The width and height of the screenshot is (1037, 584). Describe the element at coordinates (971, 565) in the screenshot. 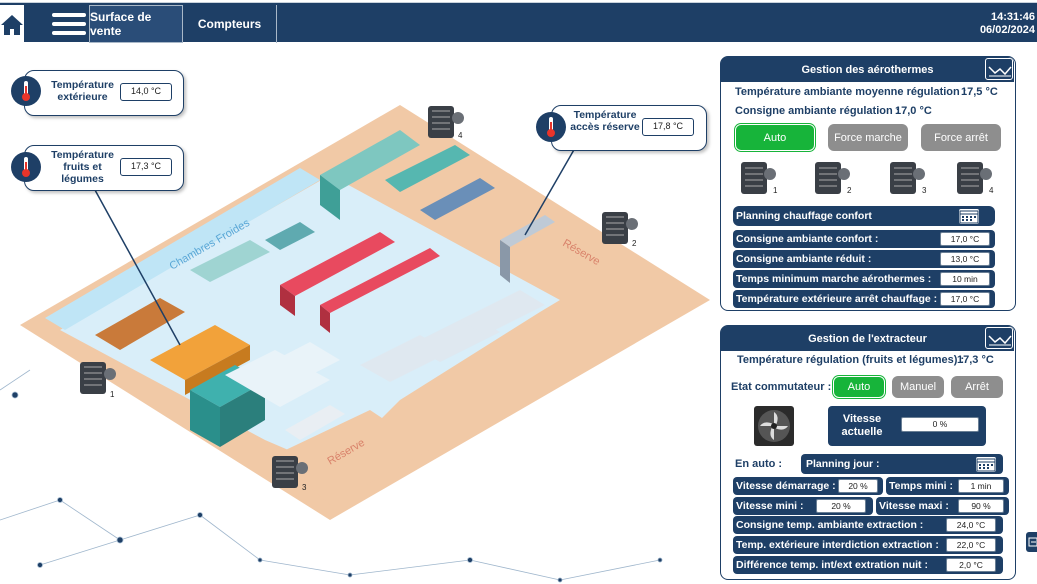

I see `extr-difference-input: 2,0 °C` at that location.